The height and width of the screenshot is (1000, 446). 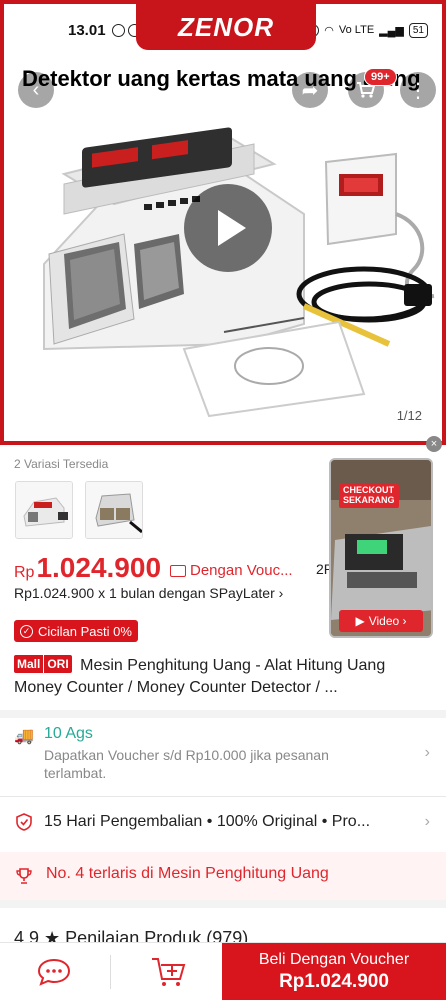 I want to click on add-to-cart-icon, so click(x=169, y=972).